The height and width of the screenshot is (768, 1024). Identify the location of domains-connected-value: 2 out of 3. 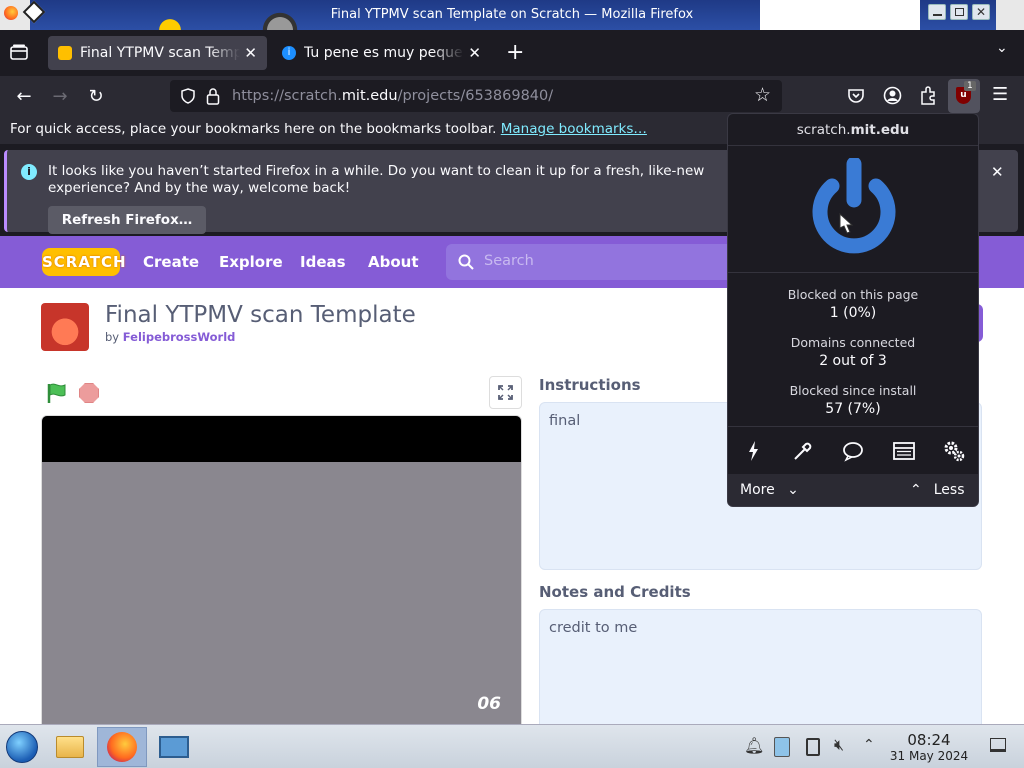
(853, 361).